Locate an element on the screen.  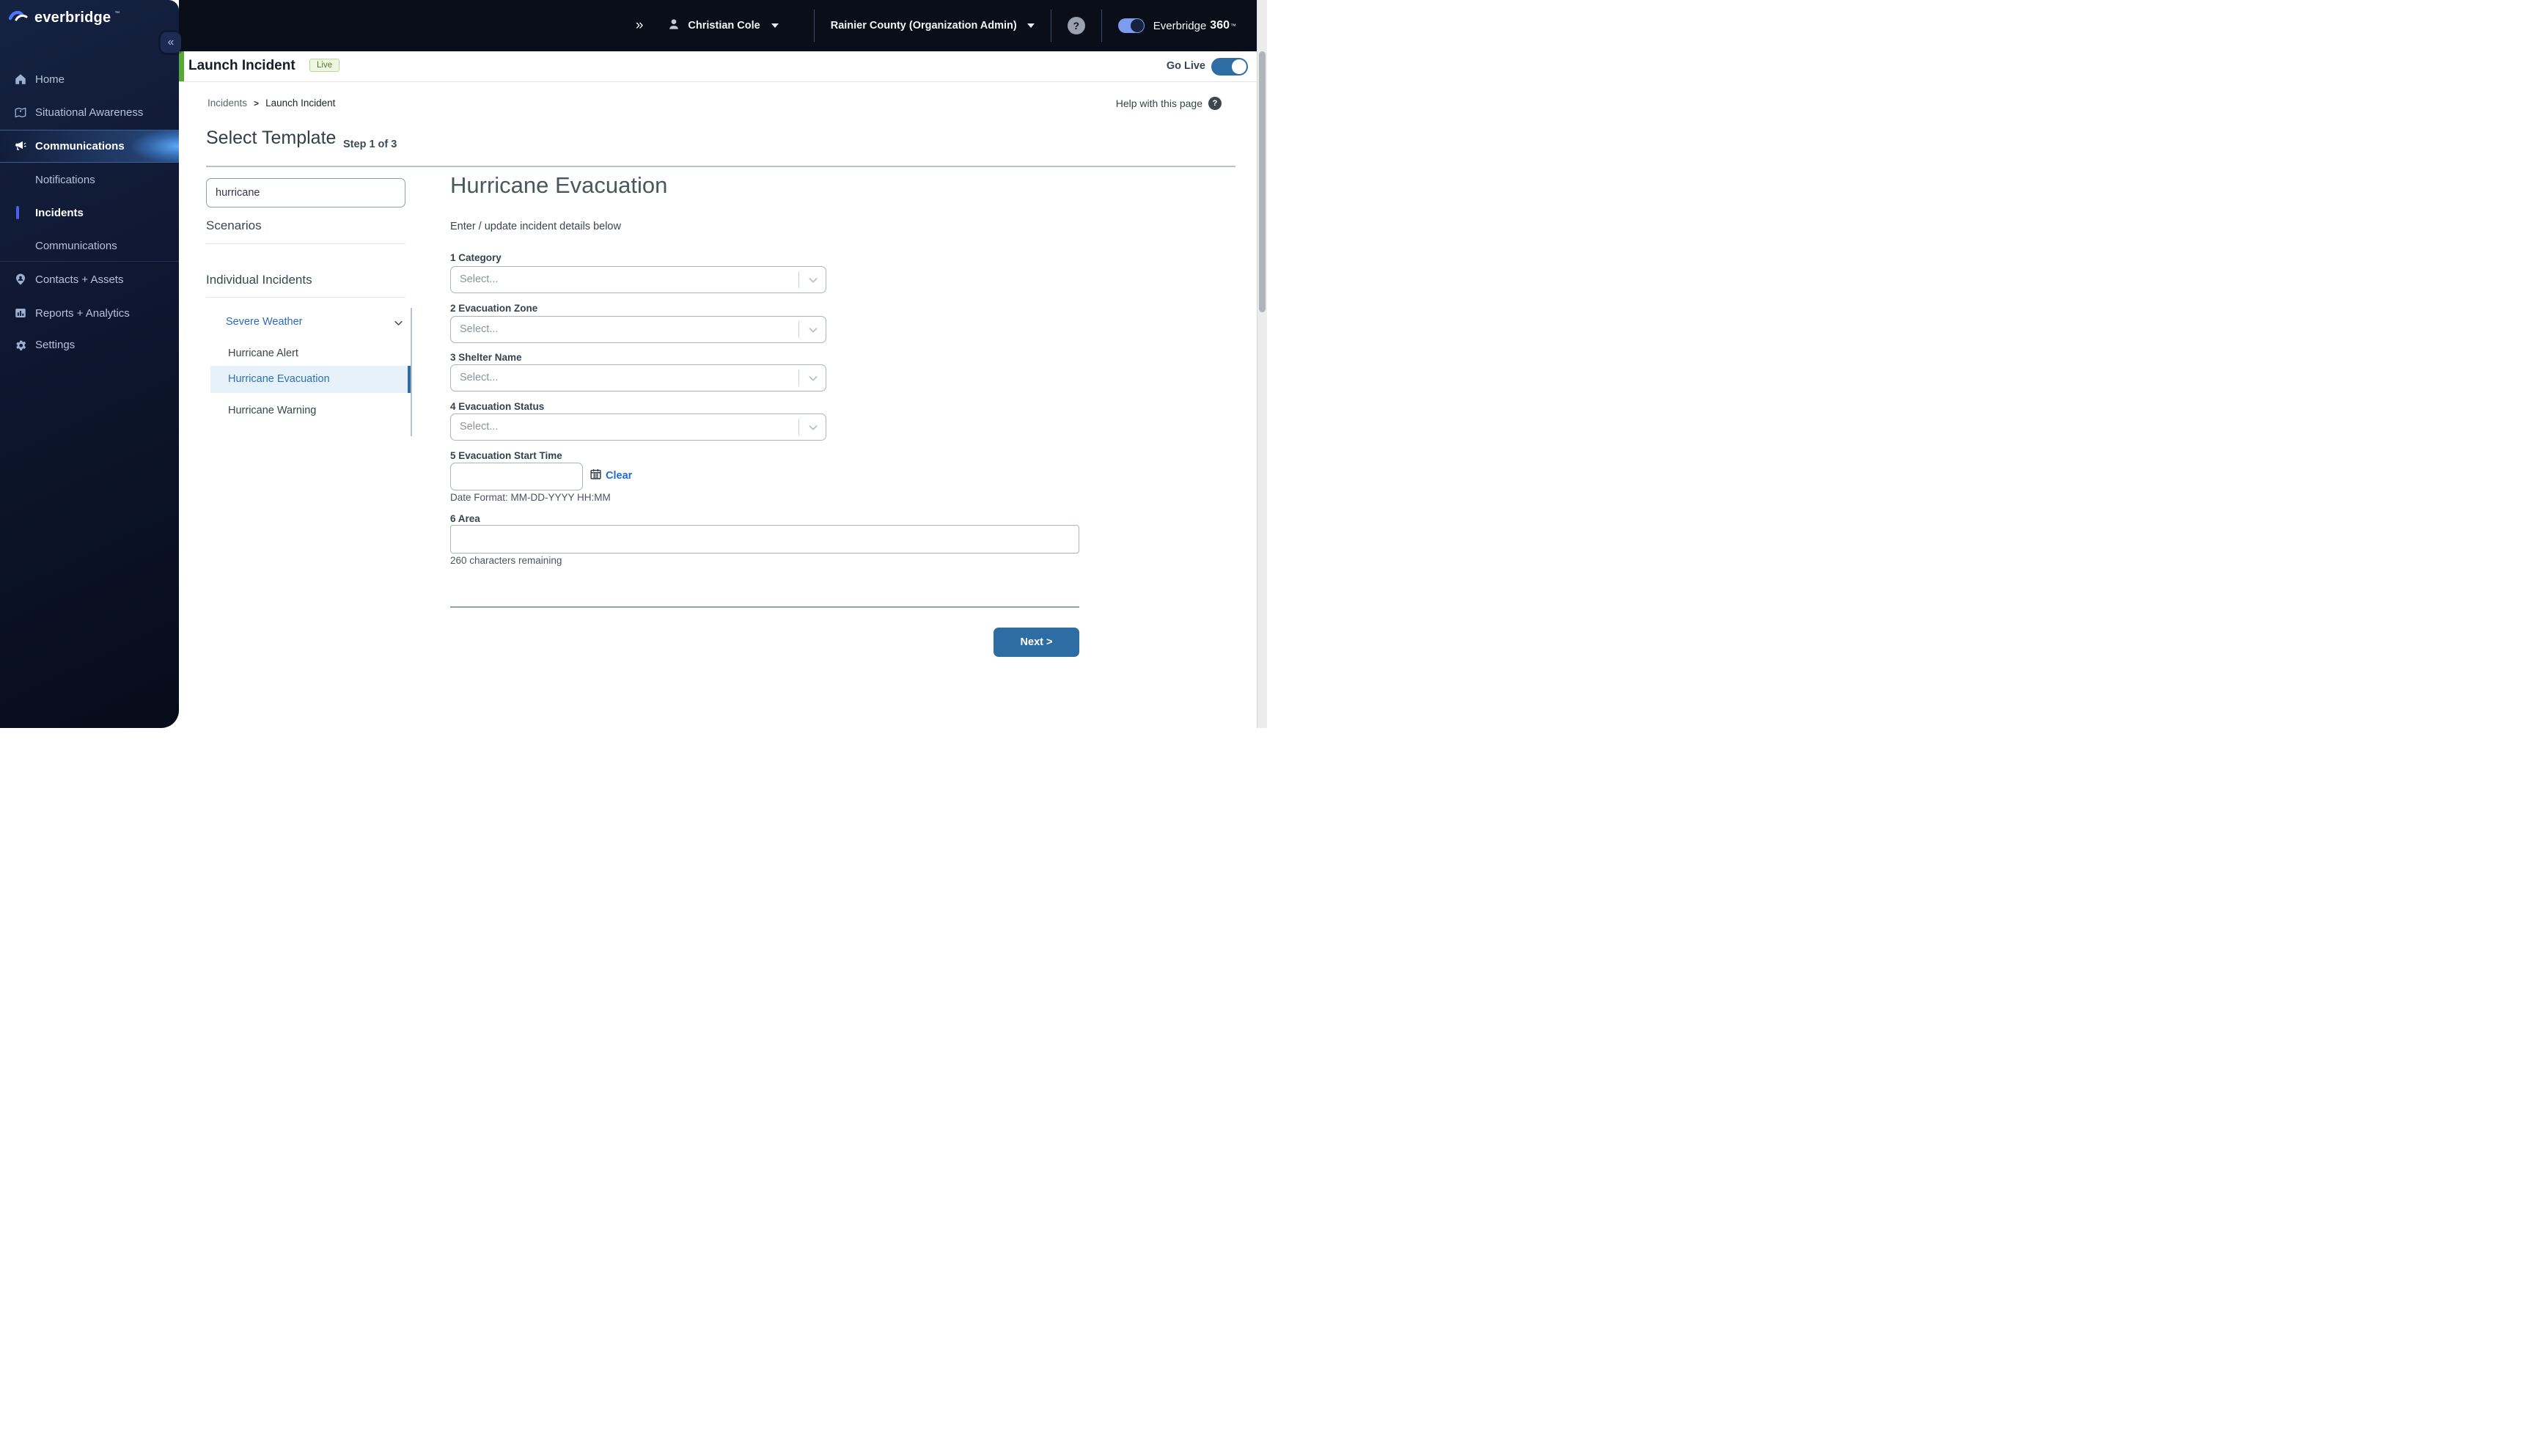
sidebar-item-settings: Settings is located at coordinates (89, 344).